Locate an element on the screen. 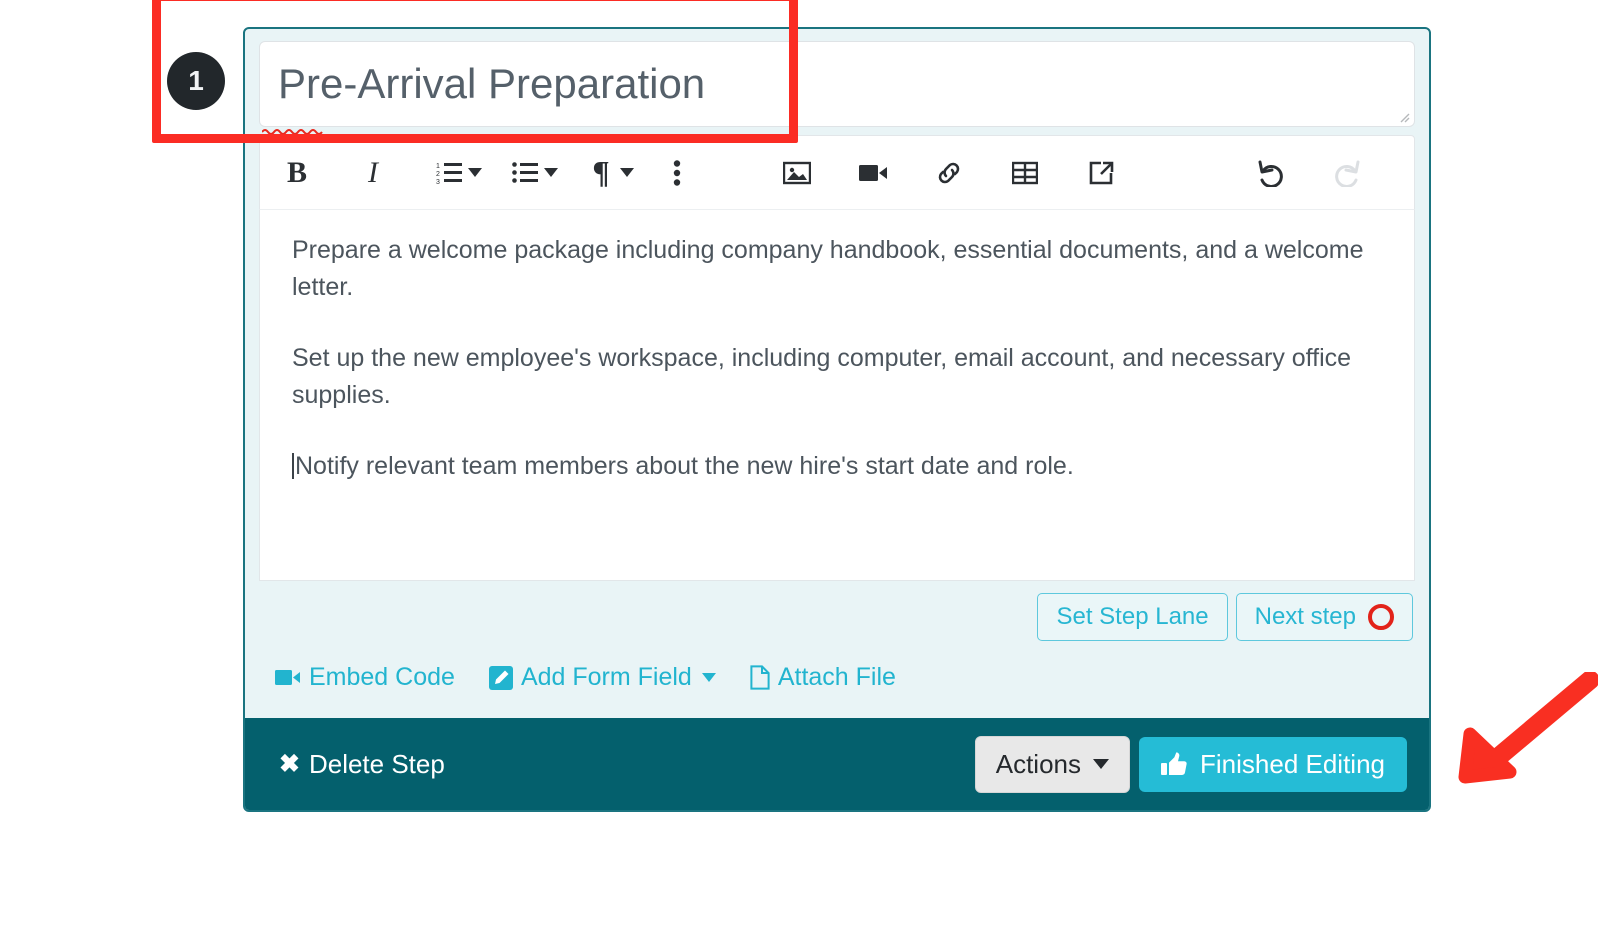 The height and width of the screenshot is (936, 1600). set-step-lane-button: Set Step Lane is located at coordinates (1132, 617).